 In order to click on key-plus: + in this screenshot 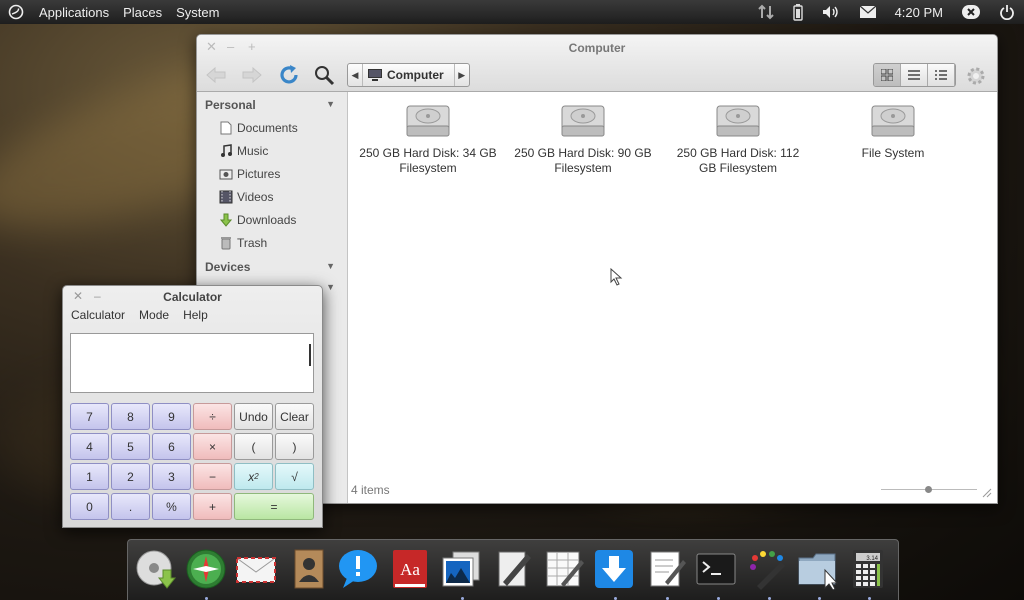, I will do `click(212, 506)`.